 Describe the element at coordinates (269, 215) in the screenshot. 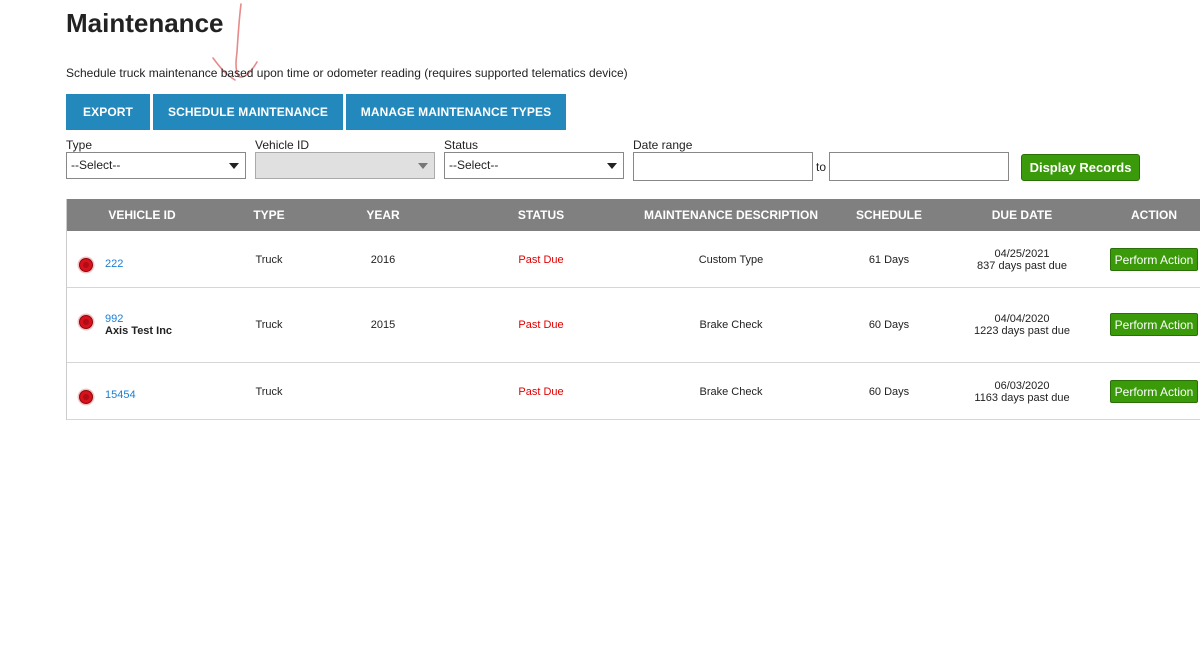

I see `column-header-type: TYPE` at that location.